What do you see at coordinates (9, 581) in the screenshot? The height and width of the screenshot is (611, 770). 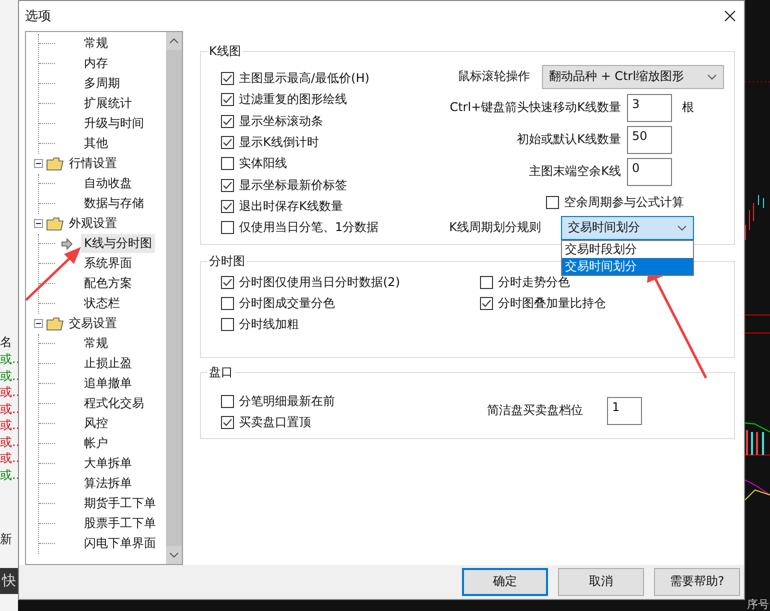 I see `toolbar-button: 快` at bounding box center [9, 581].